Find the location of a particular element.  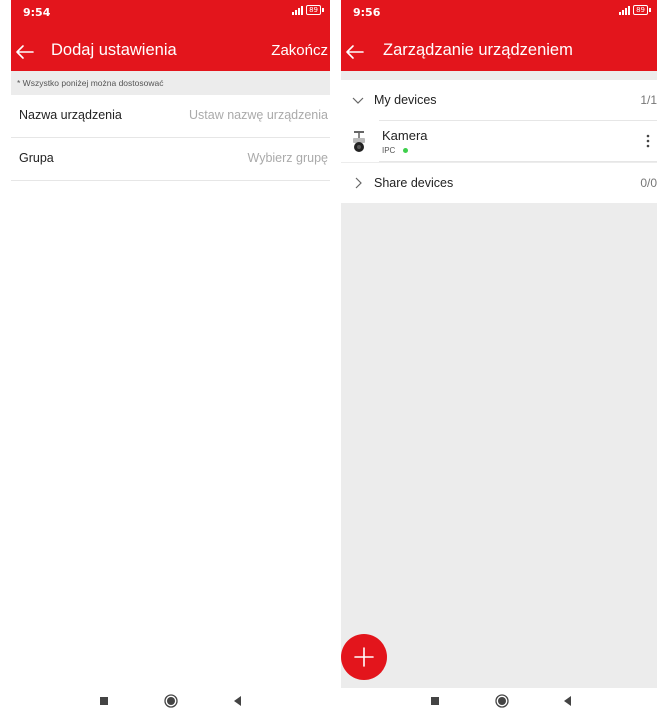

share-devices-group: Share devices 0/0 is located at coordinates (499, 183).